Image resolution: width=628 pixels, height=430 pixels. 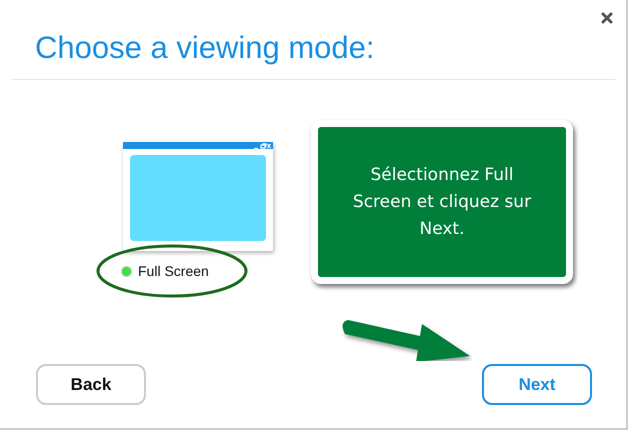 I want to click on back-button: Back, so click(x=91, y=384).